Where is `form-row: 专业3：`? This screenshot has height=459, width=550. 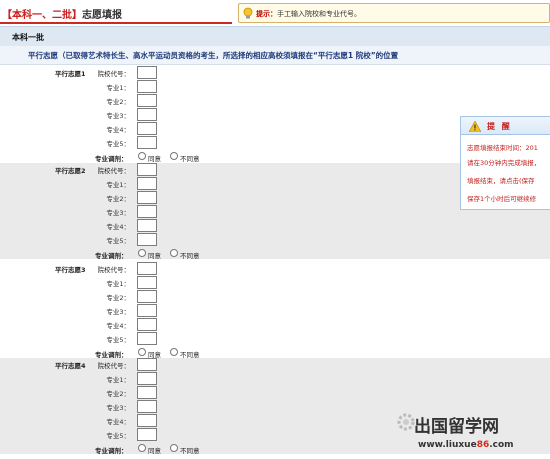 form-row: 专业3： is located at coordinates (275, 311).